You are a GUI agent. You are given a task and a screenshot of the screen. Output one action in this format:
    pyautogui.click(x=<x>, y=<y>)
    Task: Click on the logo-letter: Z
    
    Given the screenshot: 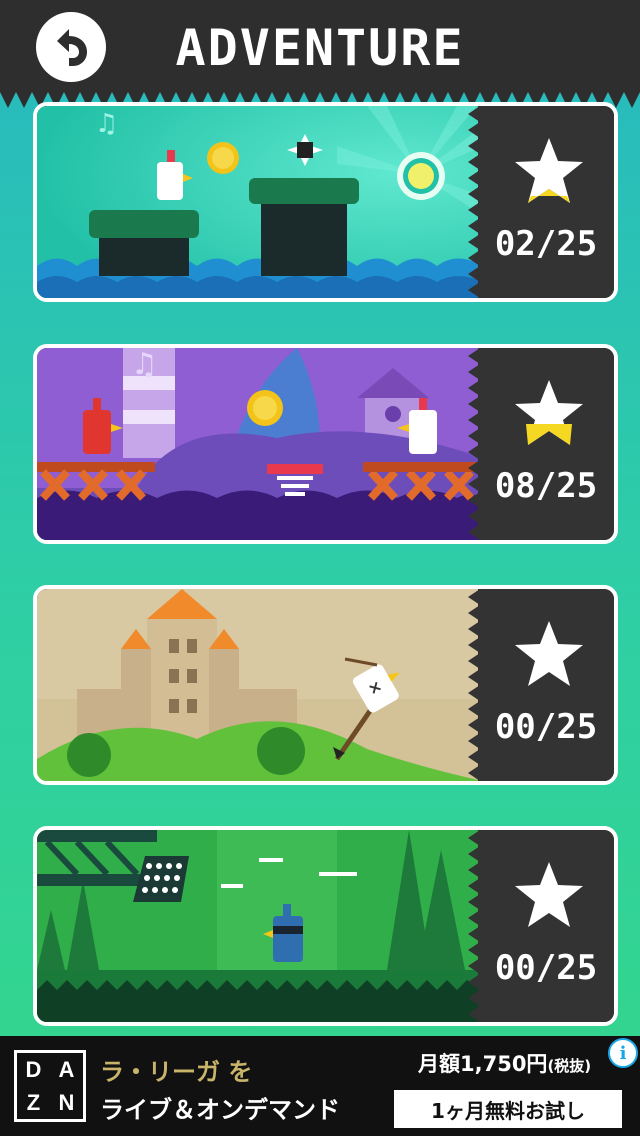 What is the action you would take?
    pyautogui.click(x=33, y=1102)
    